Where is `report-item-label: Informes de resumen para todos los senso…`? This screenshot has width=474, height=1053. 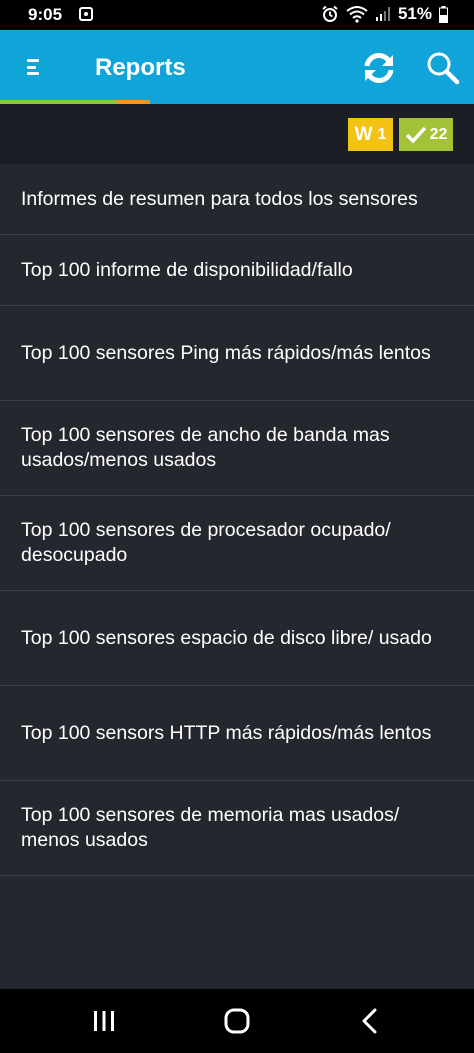 report-item-label: Informes de resumen para todos los senso… is located at coordinates (219, 198).